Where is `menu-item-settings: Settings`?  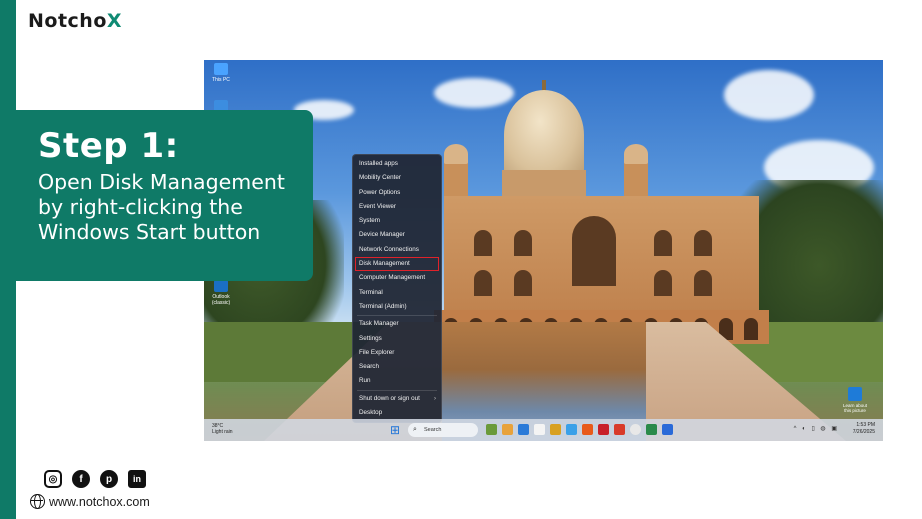
menu-item-settings: Settings is located at coordinates (397, 339).